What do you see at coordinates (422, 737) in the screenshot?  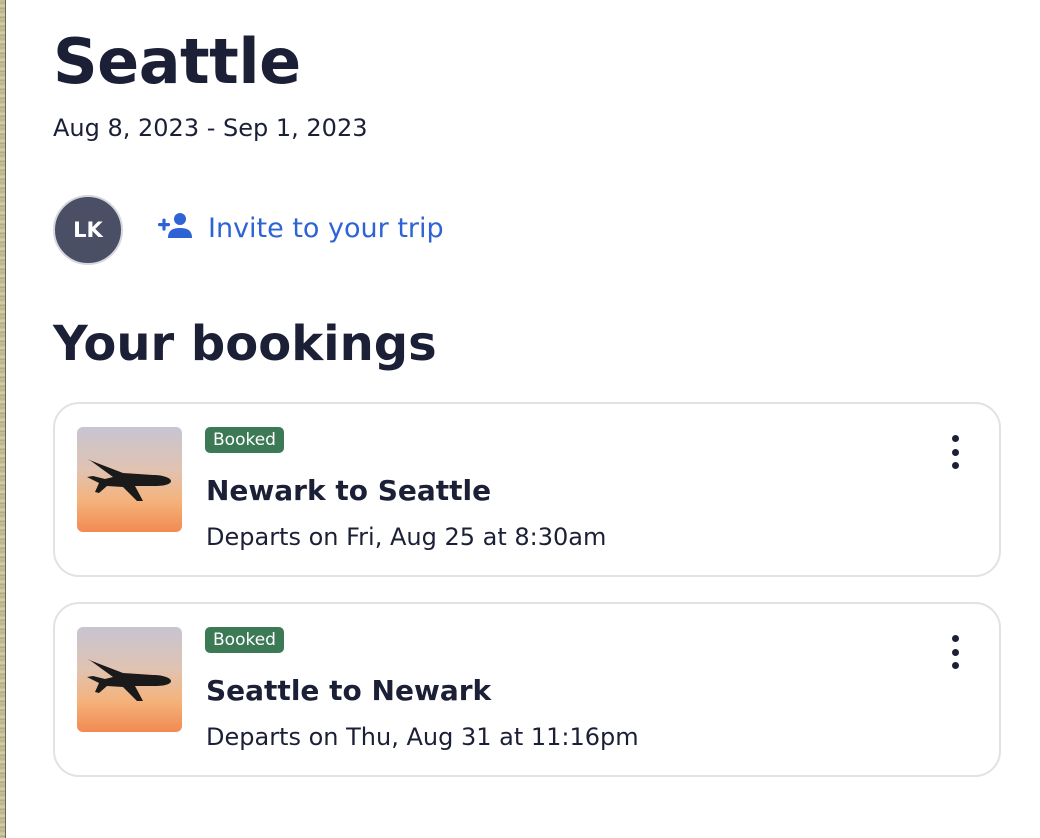 I see `booking-departure: Departs on Thu, Aug 31 at 11:16pm` at bounding box center [422, 737].